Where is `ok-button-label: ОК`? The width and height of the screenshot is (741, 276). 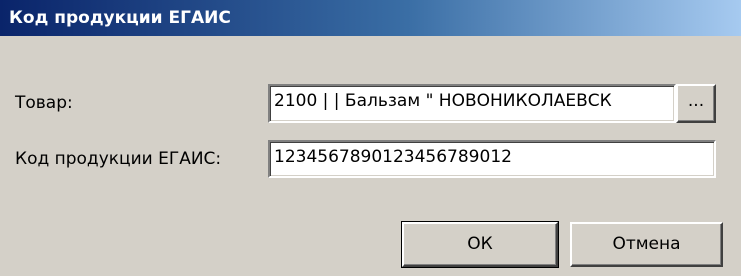 ok-button-label: ОК is located at coordinates (480, 244).